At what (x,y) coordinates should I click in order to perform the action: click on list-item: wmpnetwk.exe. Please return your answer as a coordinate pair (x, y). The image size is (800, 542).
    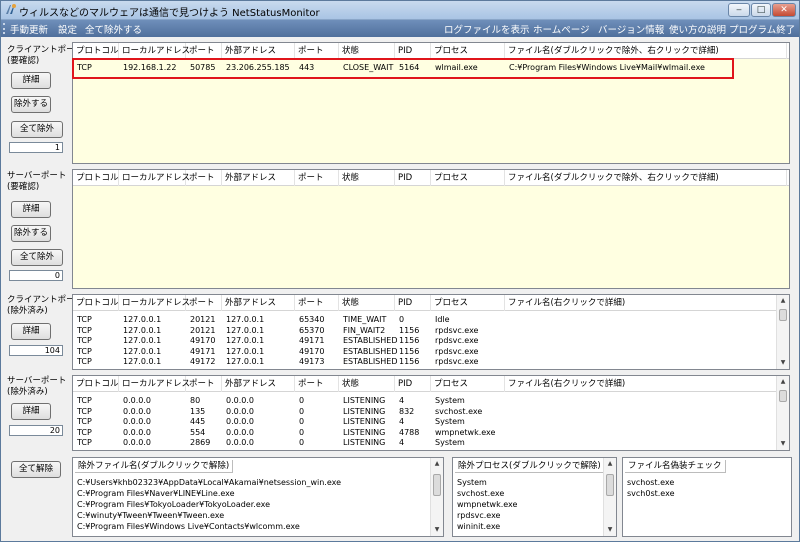
    Looking at the image, I should click on (487, 505).